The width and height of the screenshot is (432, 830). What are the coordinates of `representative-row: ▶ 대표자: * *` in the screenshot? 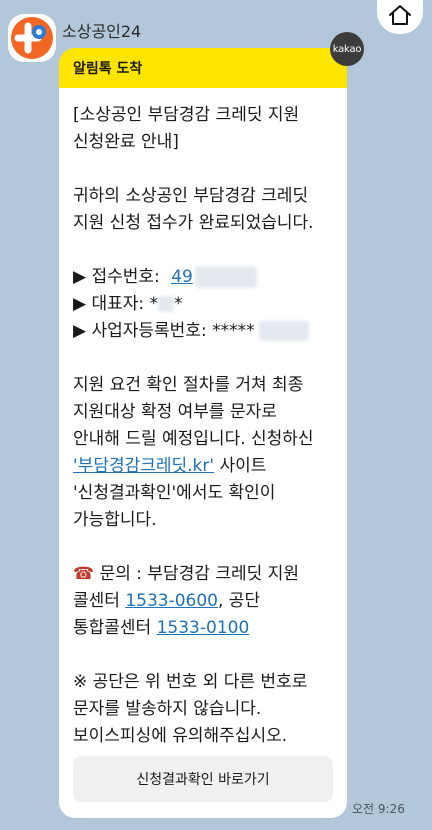 It's located at (205, 304).